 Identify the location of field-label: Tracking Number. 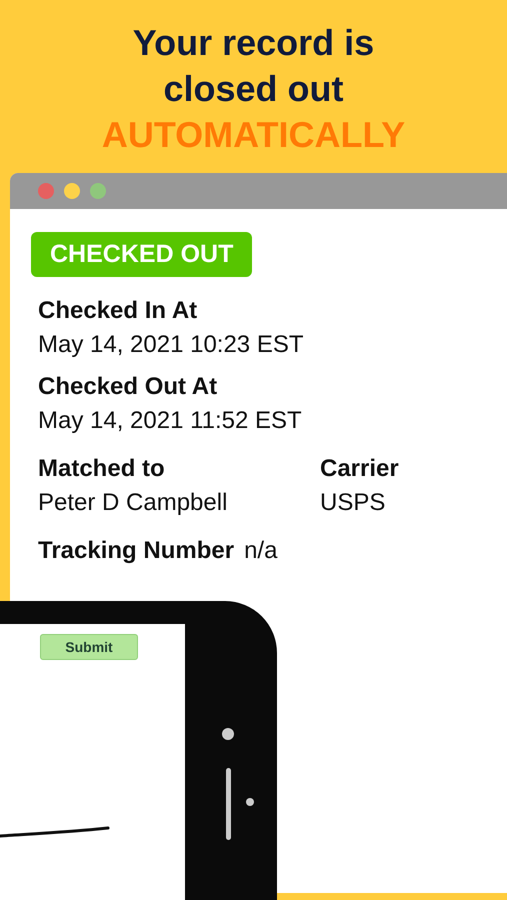
(136, 551).